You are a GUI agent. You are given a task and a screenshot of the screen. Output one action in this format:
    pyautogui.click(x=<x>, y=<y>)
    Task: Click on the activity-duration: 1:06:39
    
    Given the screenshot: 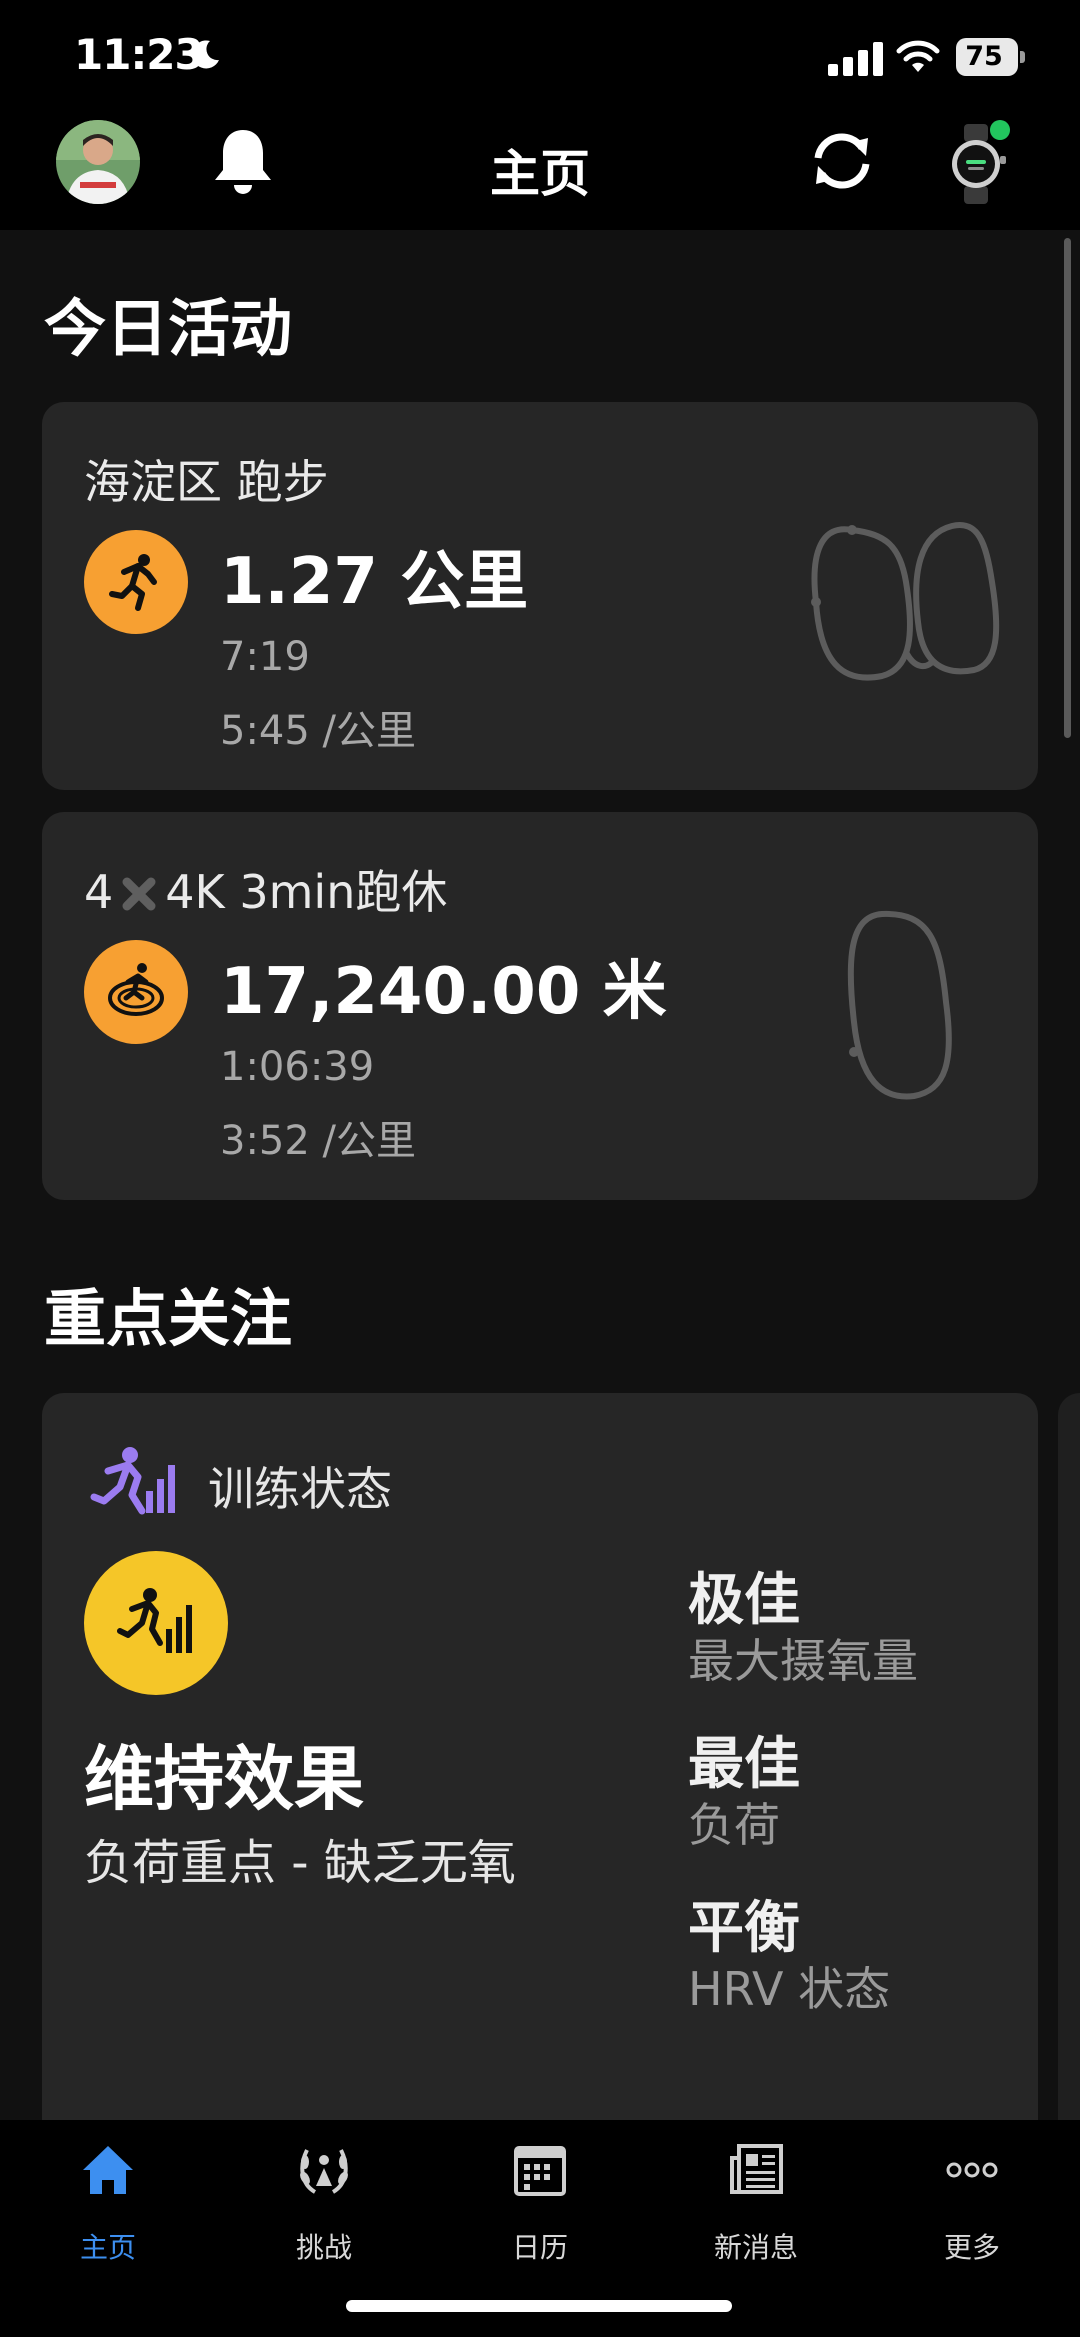 What is the action you would take?
    pyautogui.click(x=297, y=1067)
    